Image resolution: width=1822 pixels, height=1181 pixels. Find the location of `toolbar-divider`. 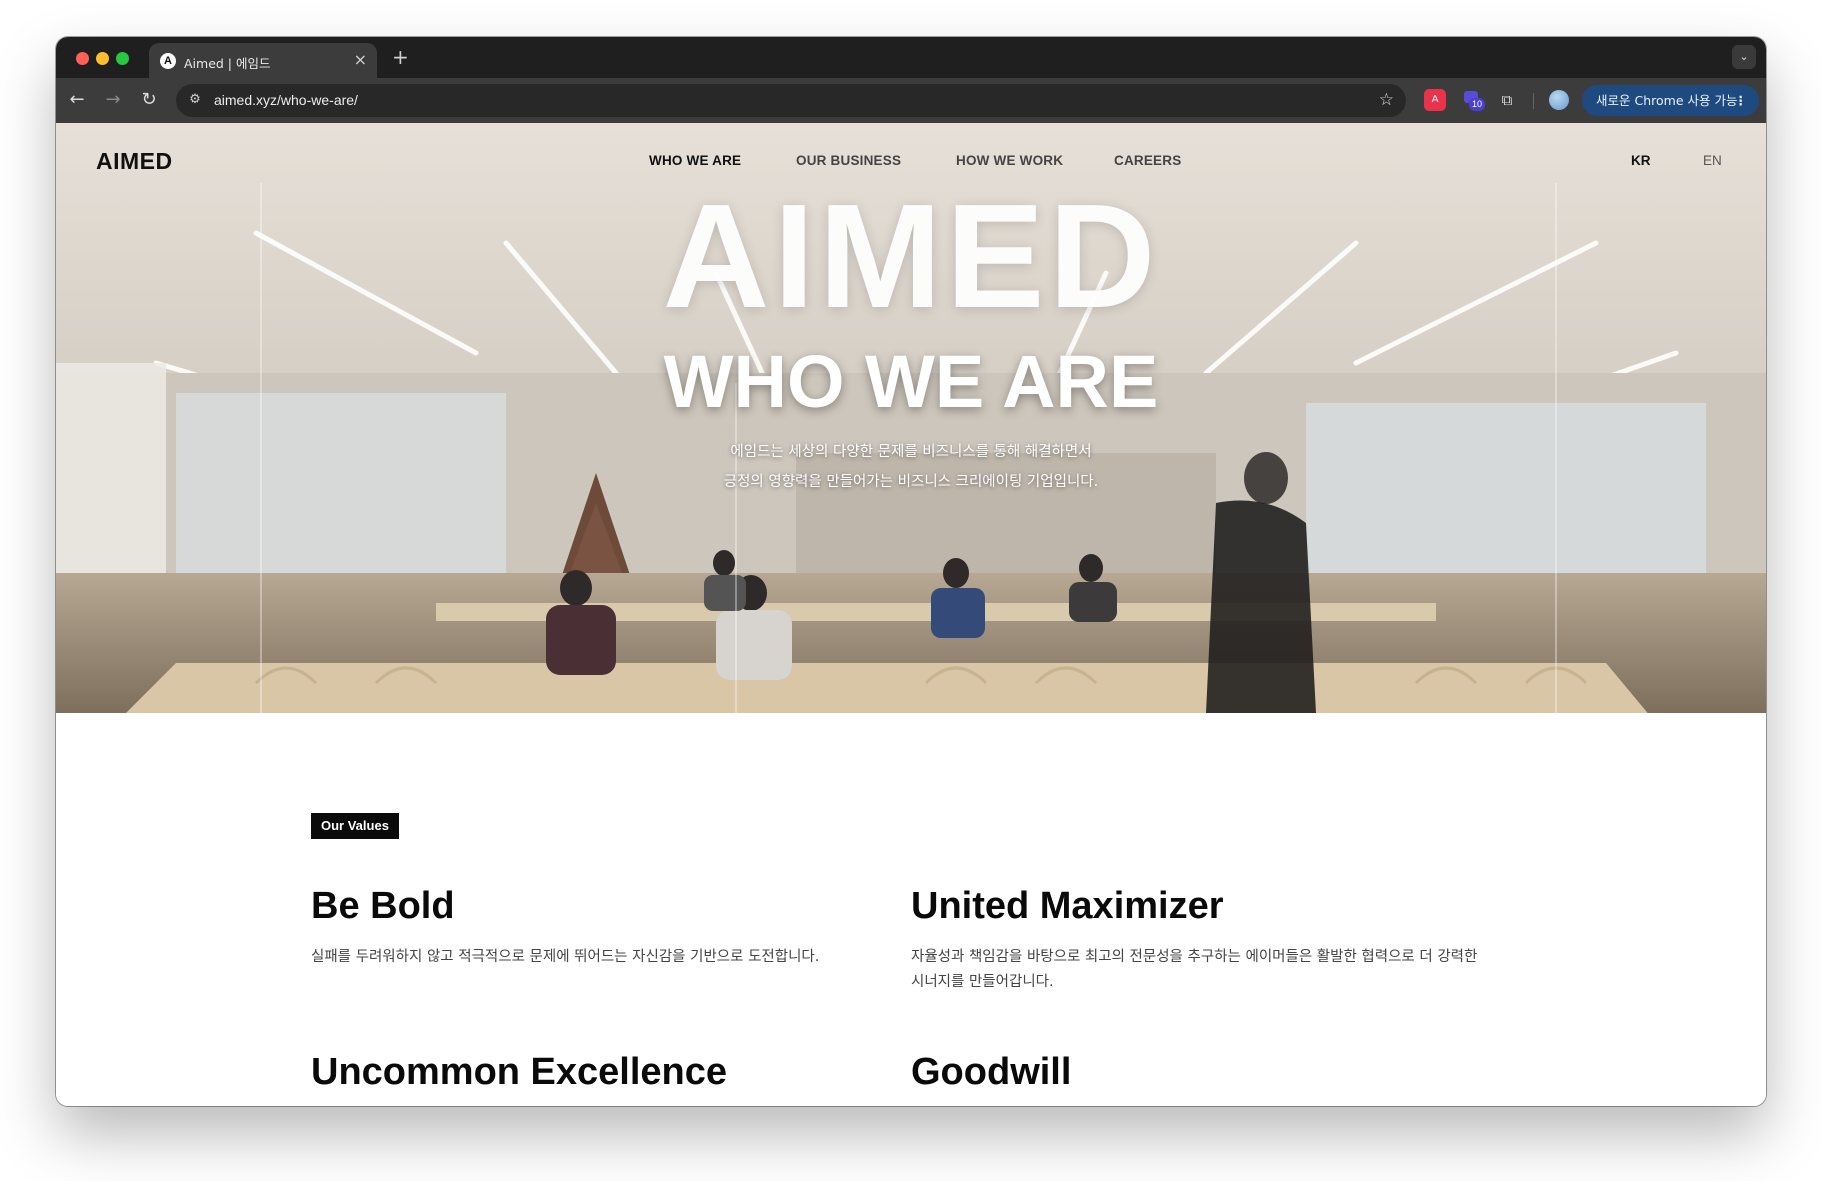

toolbar-divider is located at coordinates (1533, 101).